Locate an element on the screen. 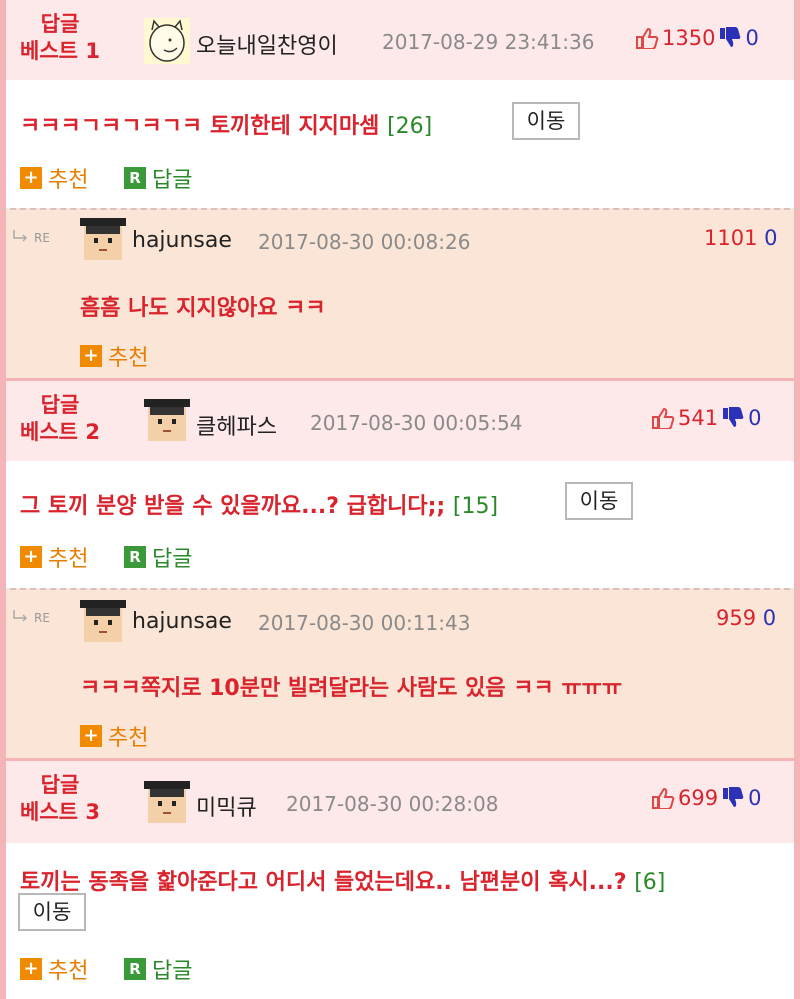 The height and width of the screenshot is (999, 800). vote-area: 699 0 is located at coordinates (704, 798).